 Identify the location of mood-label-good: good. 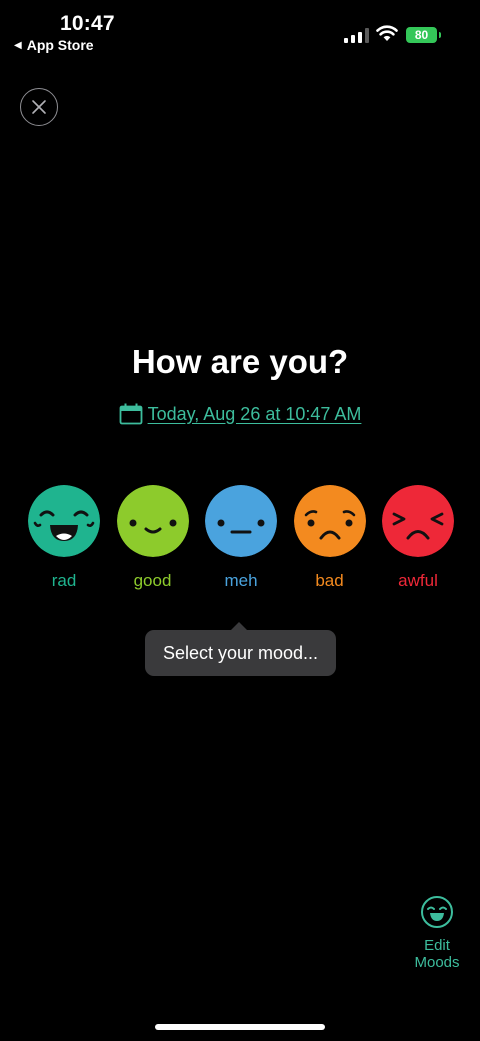
(152, 580).